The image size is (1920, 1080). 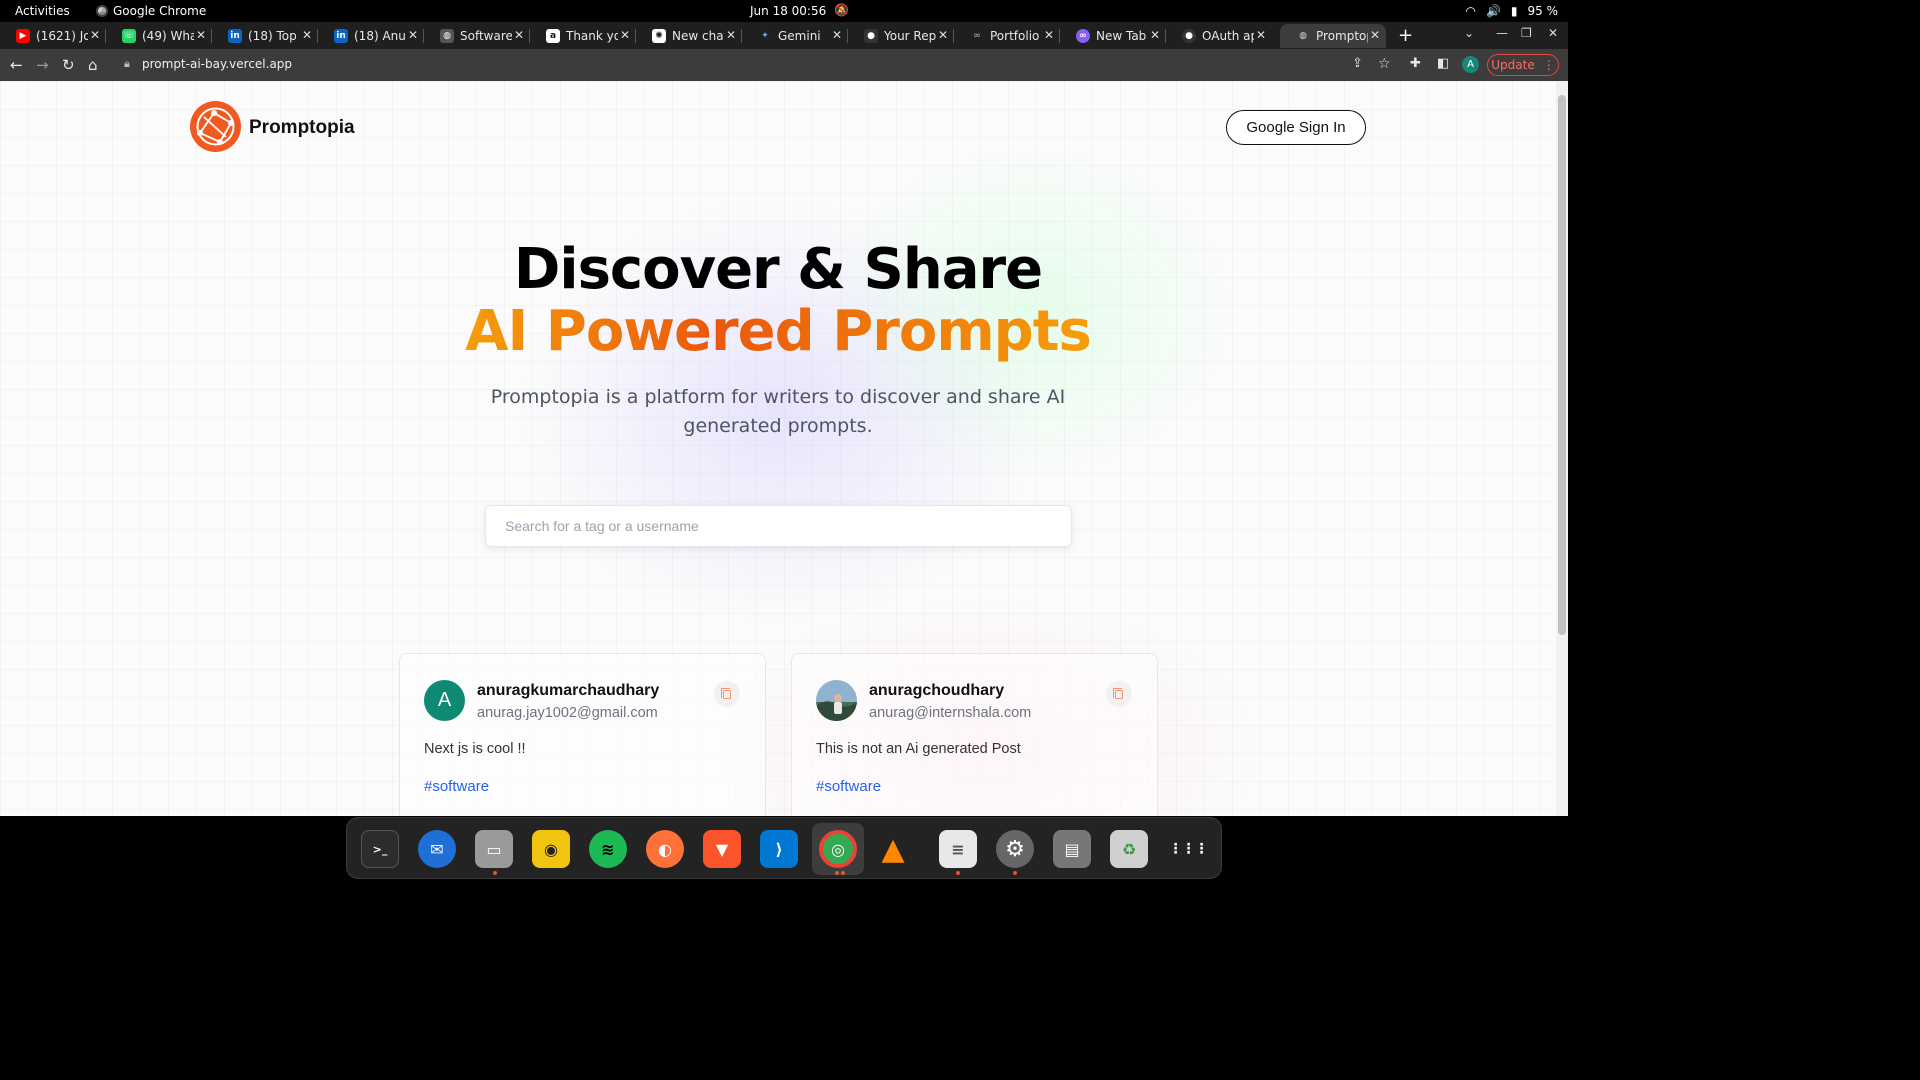 I want to click on update-label: Update, so click(x=1513, y=65).